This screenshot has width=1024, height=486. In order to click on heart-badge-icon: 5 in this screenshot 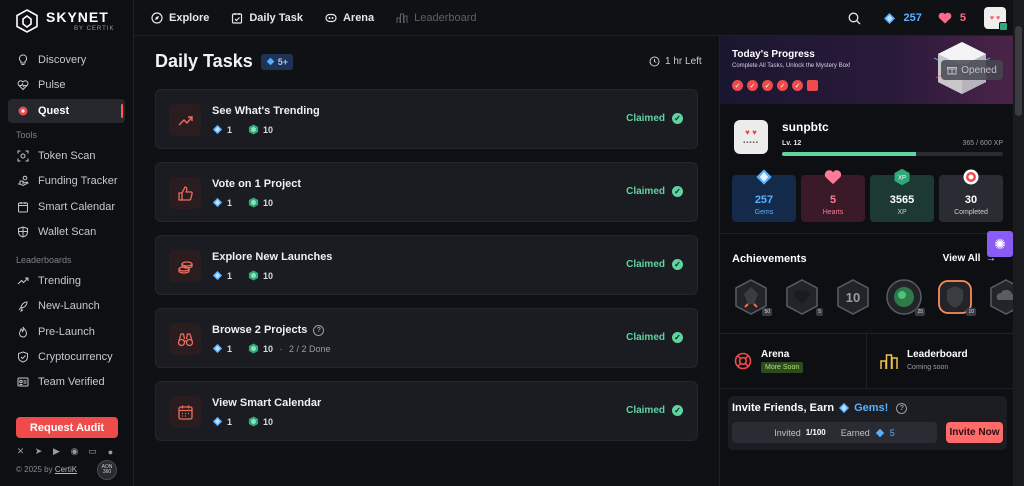, I will do `click(803, 297)`.